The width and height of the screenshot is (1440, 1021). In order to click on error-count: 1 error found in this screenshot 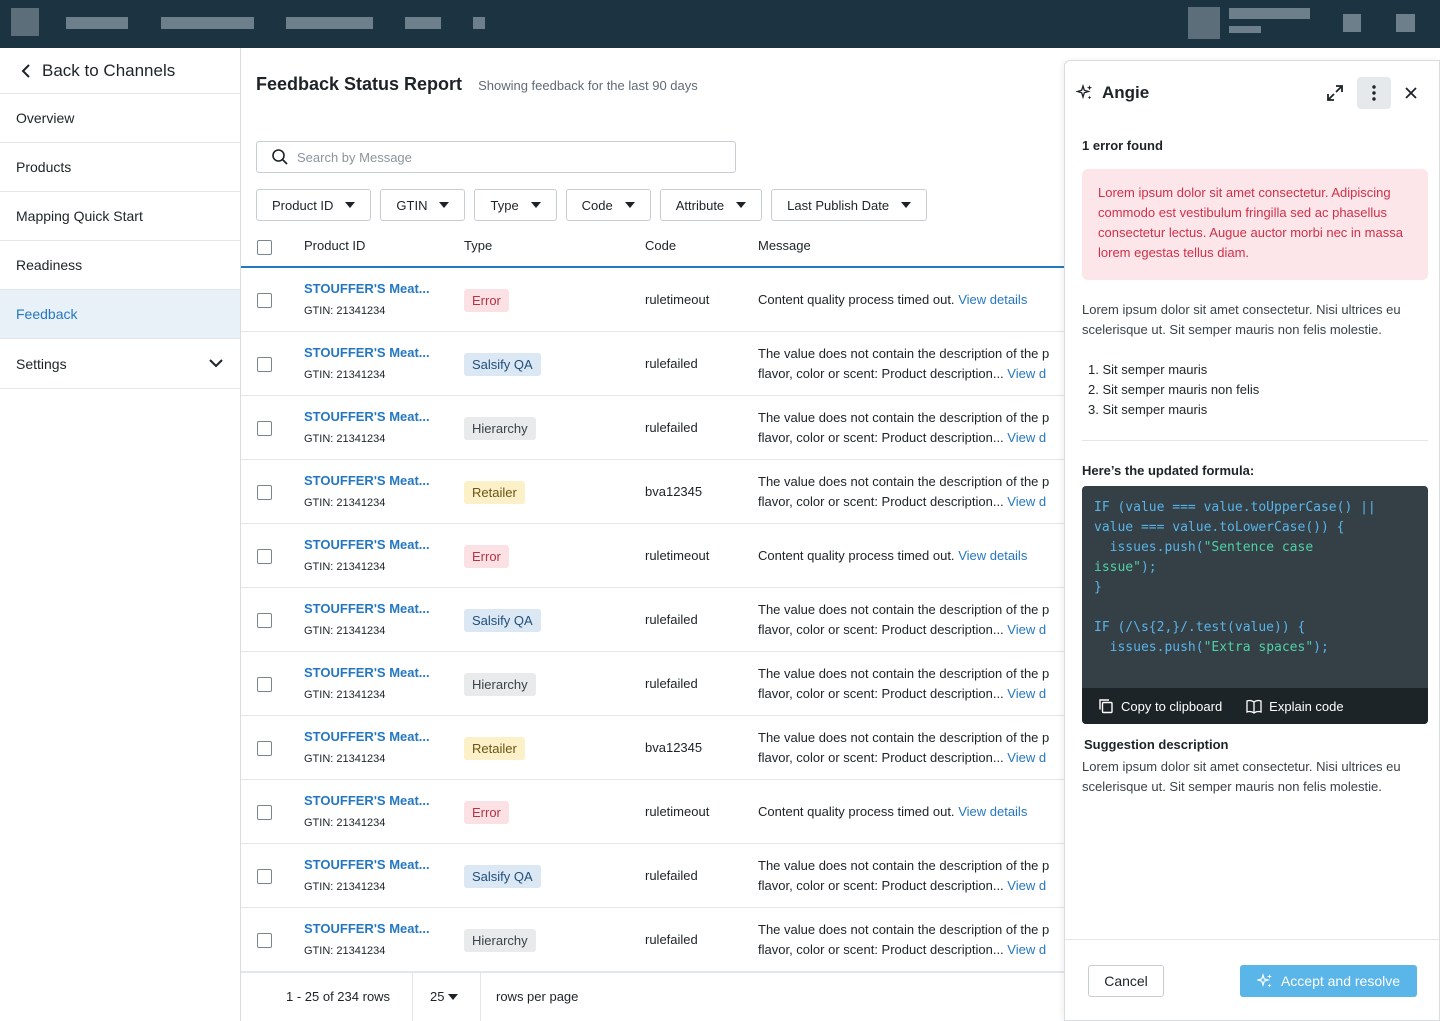, I will do `click(1122, 145)`.